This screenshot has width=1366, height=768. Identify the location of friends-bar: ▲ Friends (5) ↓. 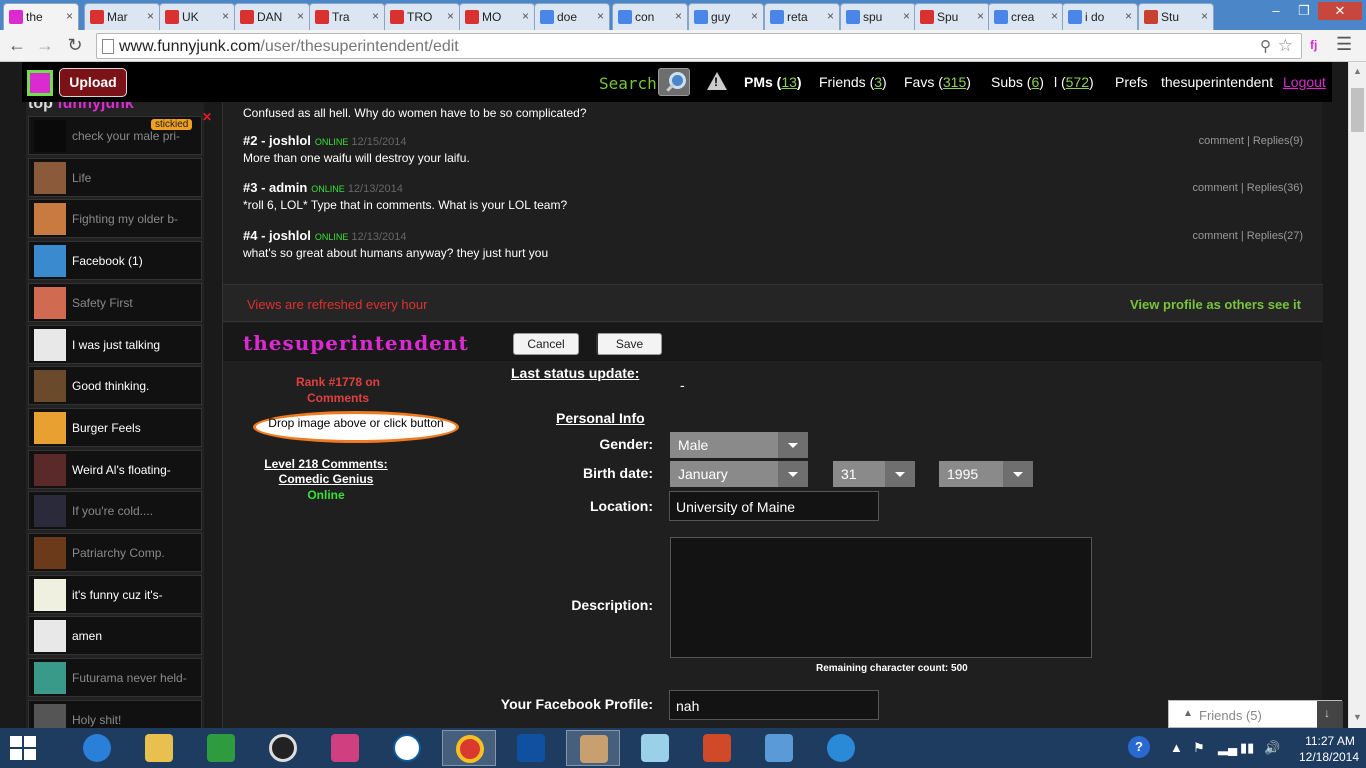
(1255, 714).